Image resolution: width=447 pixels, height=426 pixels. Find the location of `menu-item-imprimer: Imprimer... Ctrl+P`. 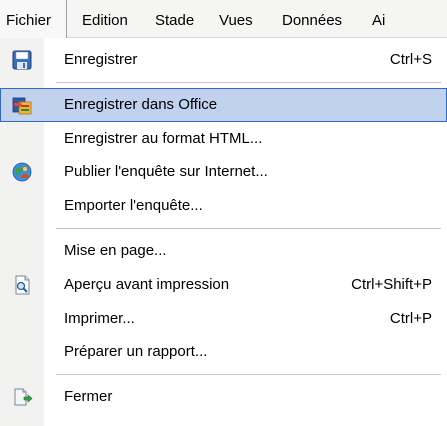

menu-item-imprimer: Imprimer... Ctrl+P is located at coordinates (223, 319).